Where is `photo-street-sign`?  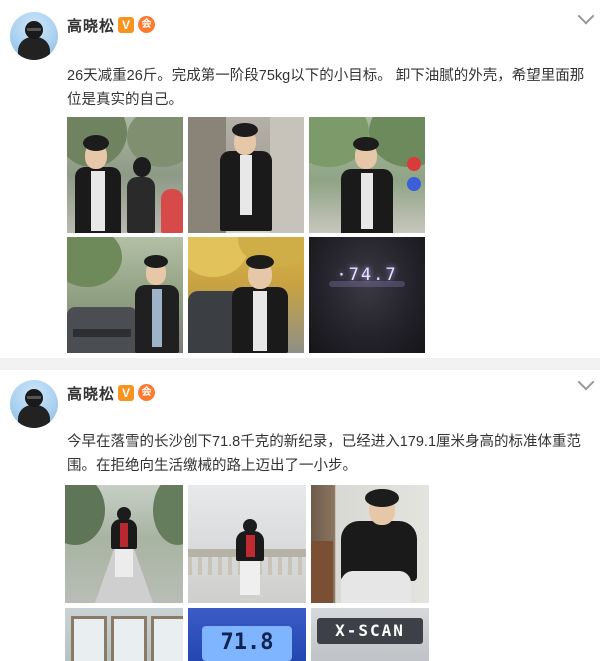 photo-street-sign is located at coordinates (367, 175).